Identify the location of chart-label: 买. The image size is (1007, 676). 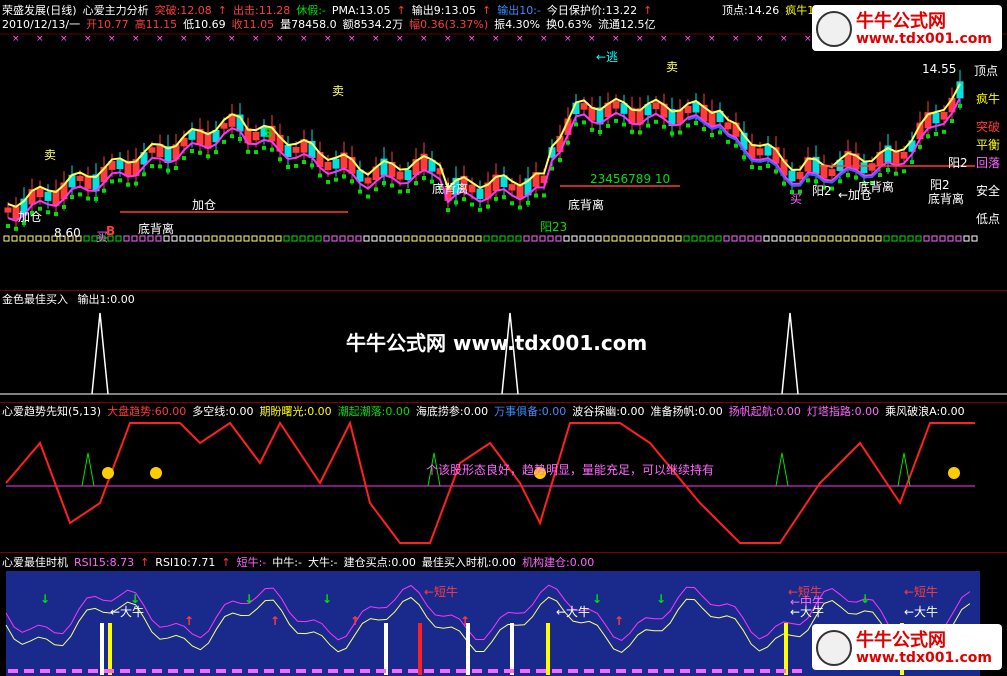
(796, 199).